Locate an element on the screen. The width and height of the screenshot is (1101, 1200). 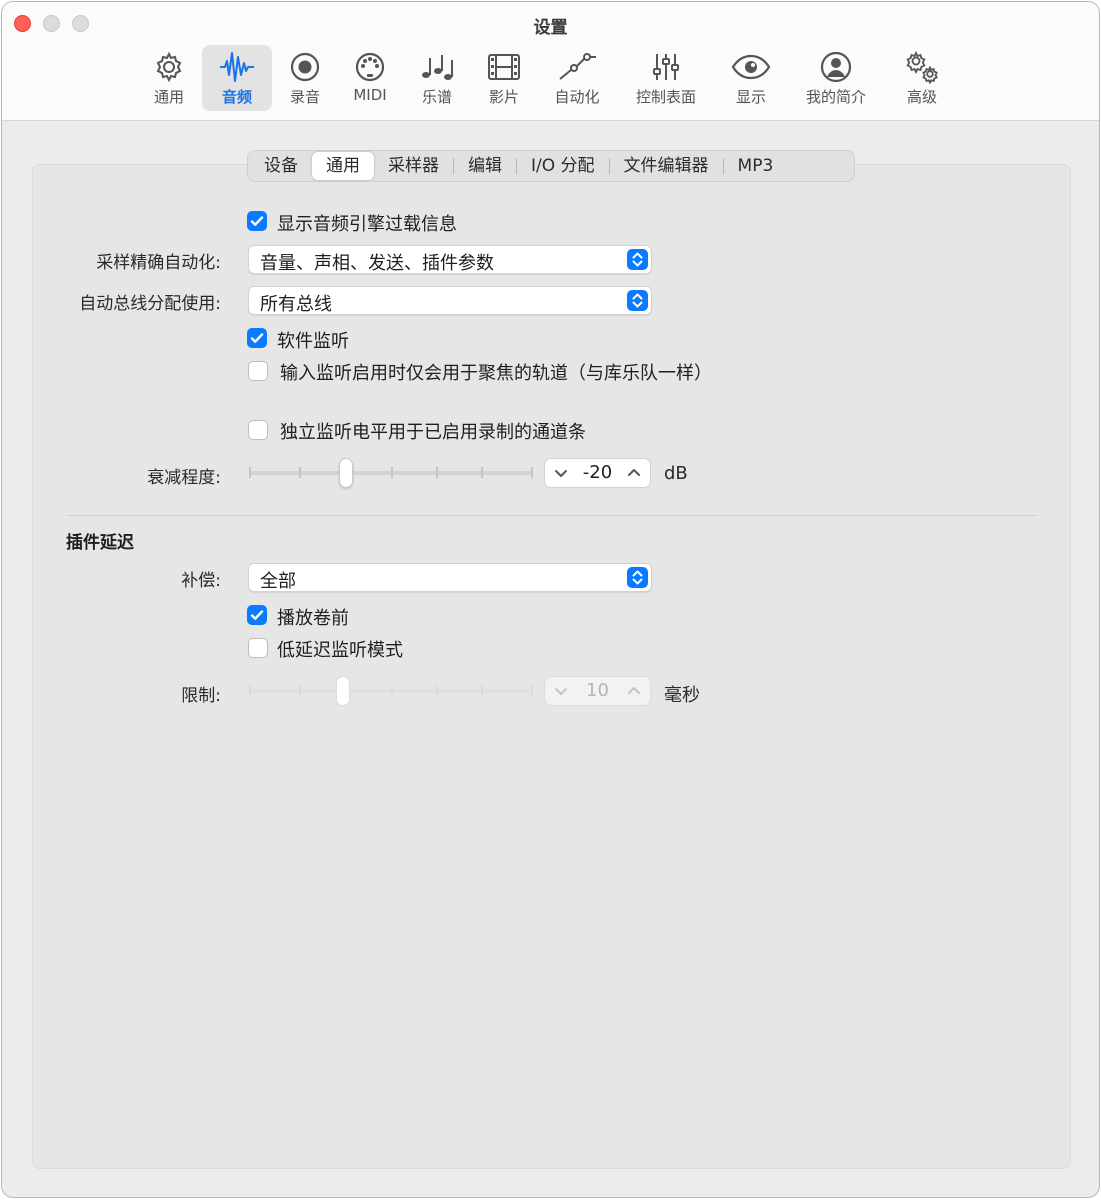
toolbar-midi: MIDI is located at coordinates (370, 78).